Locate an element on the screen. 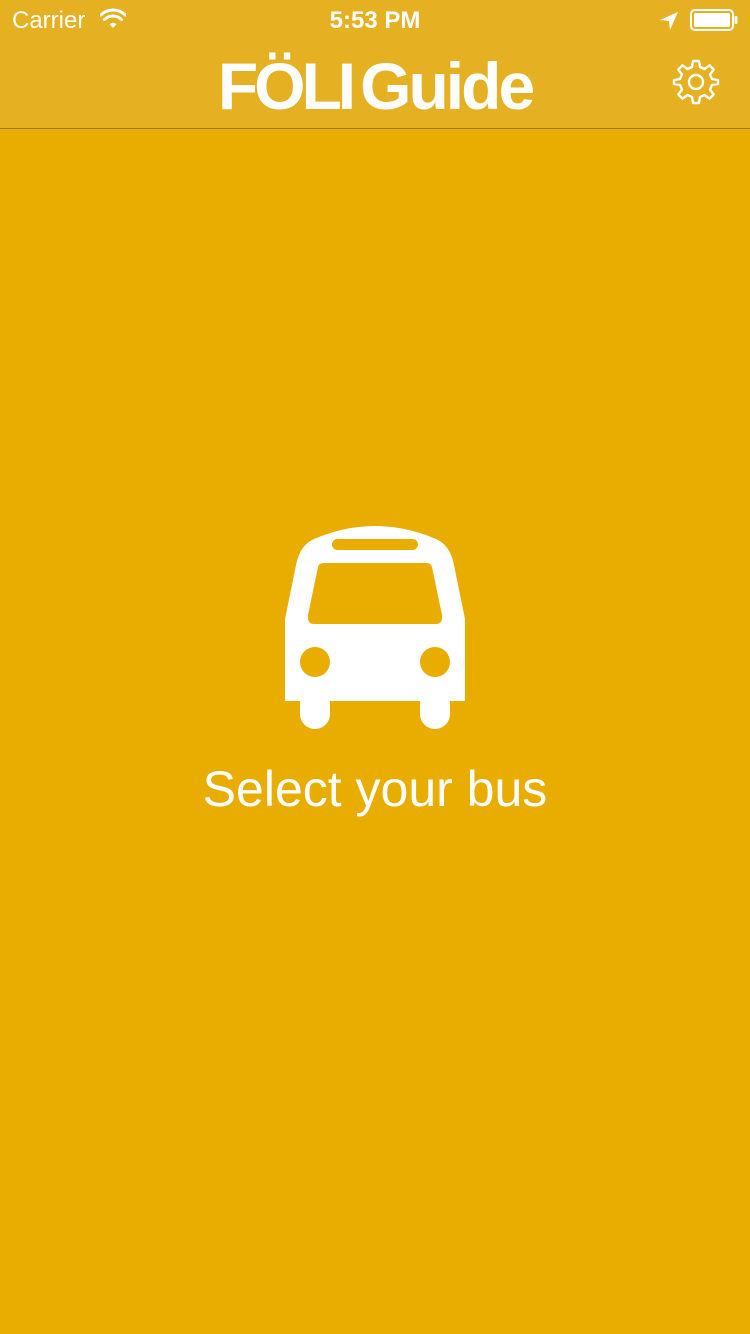 This screenshot has height=1334, width=750. logo-guide-text: Guide is located at coordinates (447, 86).